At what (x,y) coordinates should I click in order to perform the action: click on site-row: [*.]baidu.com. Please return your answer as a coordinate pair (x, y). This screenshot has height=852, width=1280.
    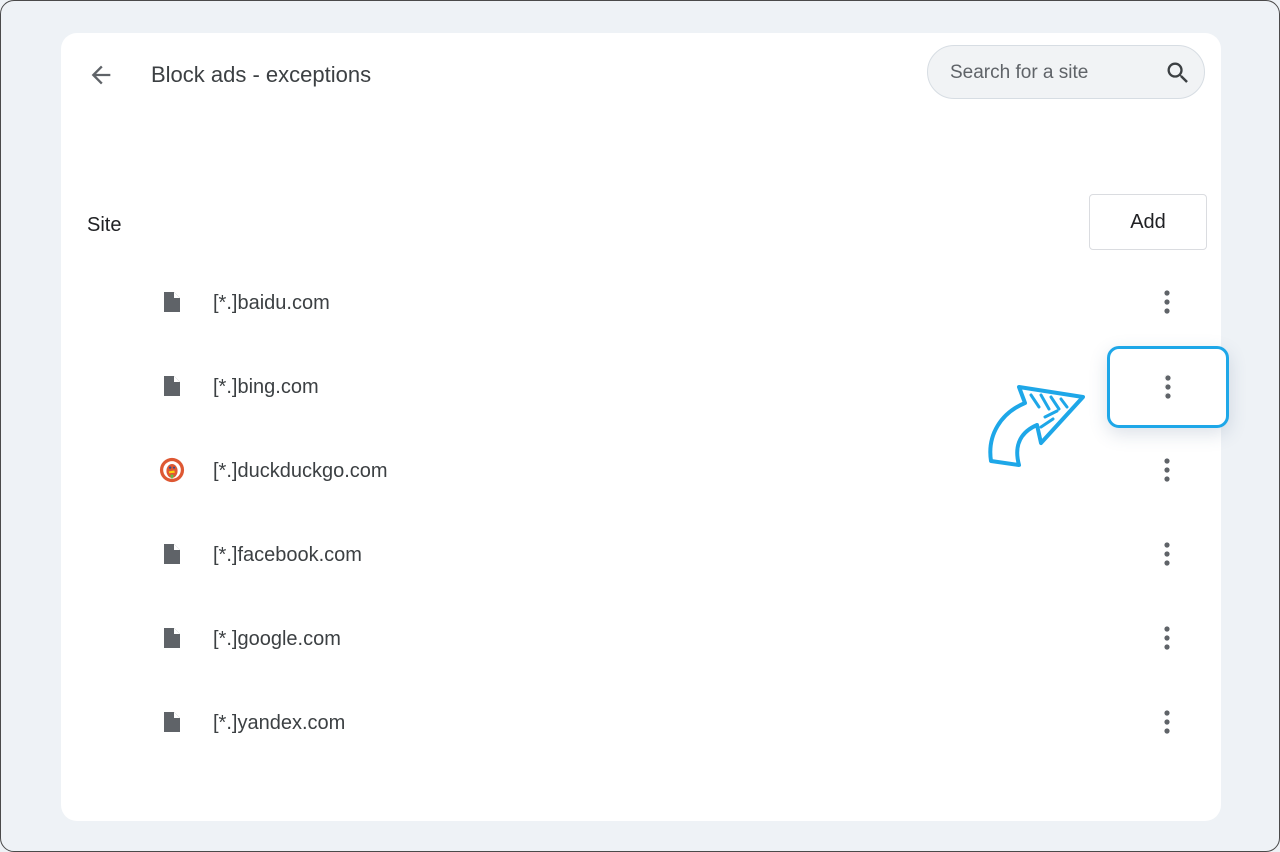
    Looking at the image, I should click on (641, 304).